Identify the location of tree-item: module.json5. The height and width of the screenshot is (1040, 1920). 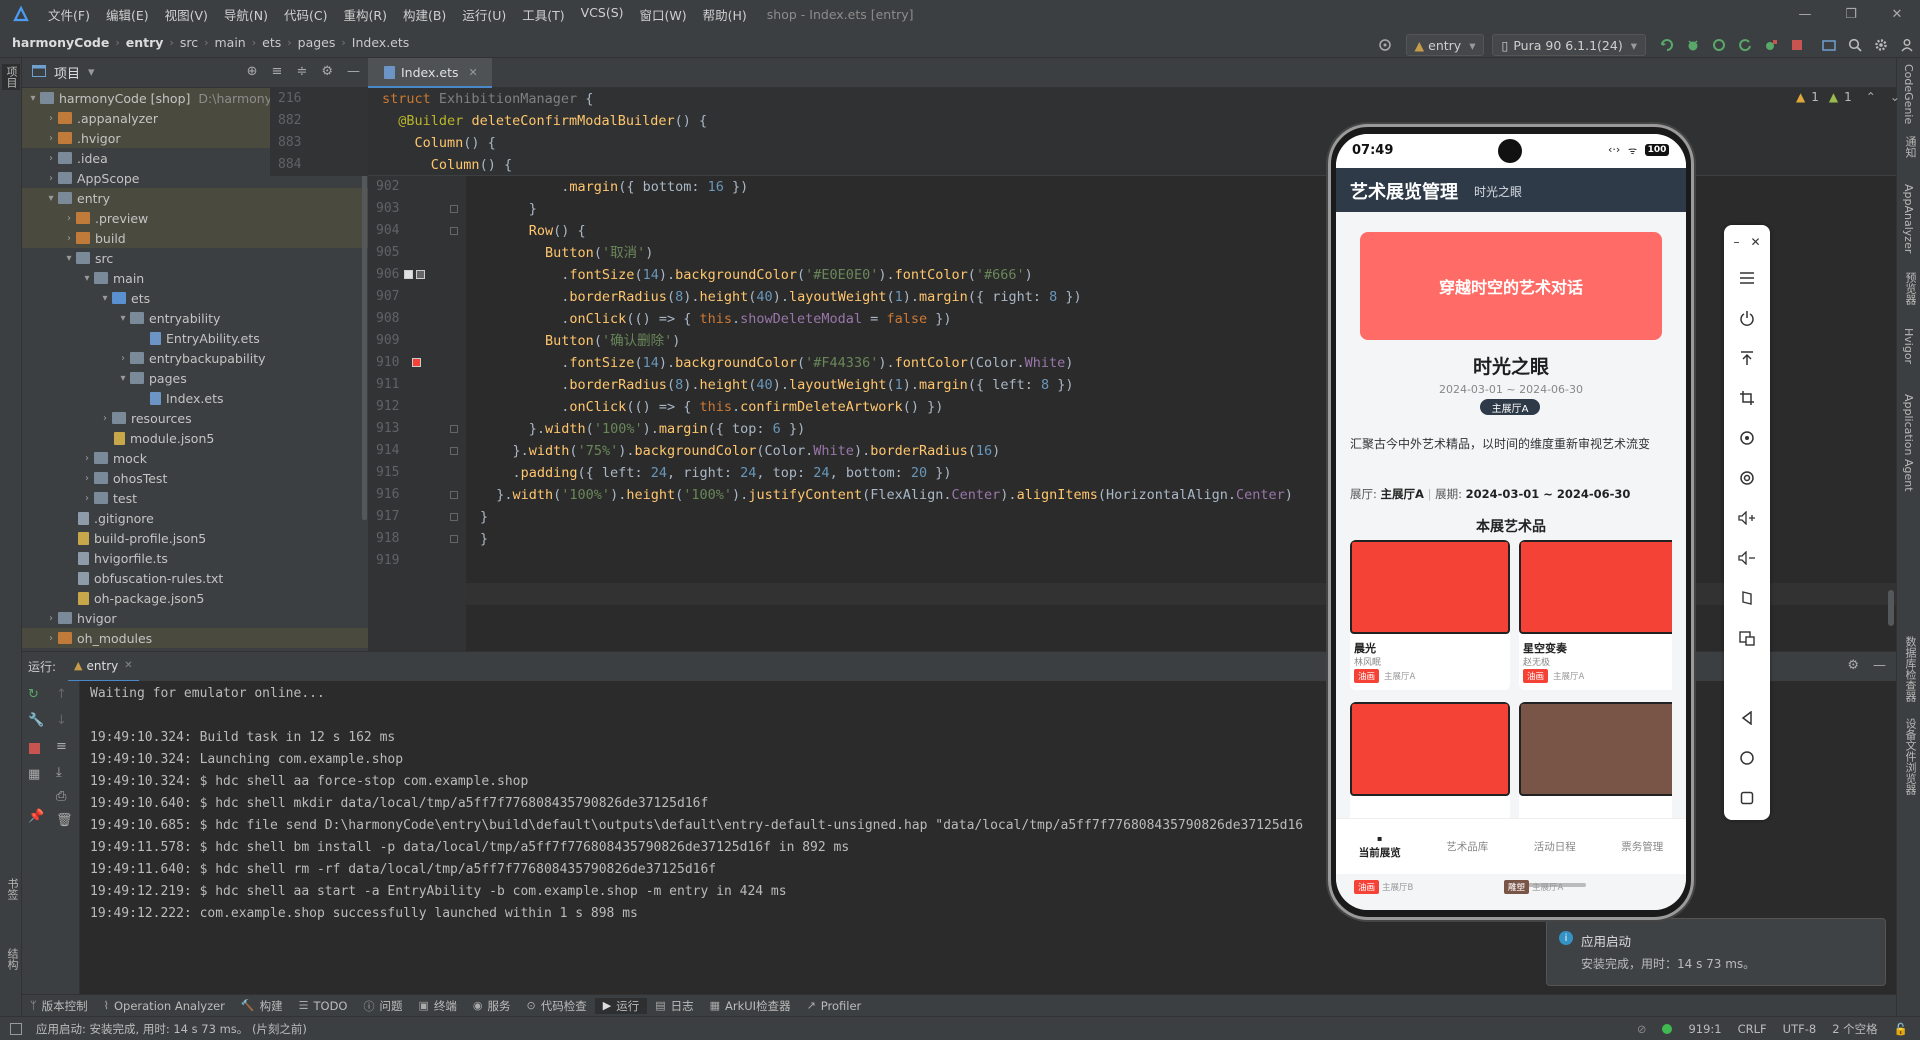
(195, 438).